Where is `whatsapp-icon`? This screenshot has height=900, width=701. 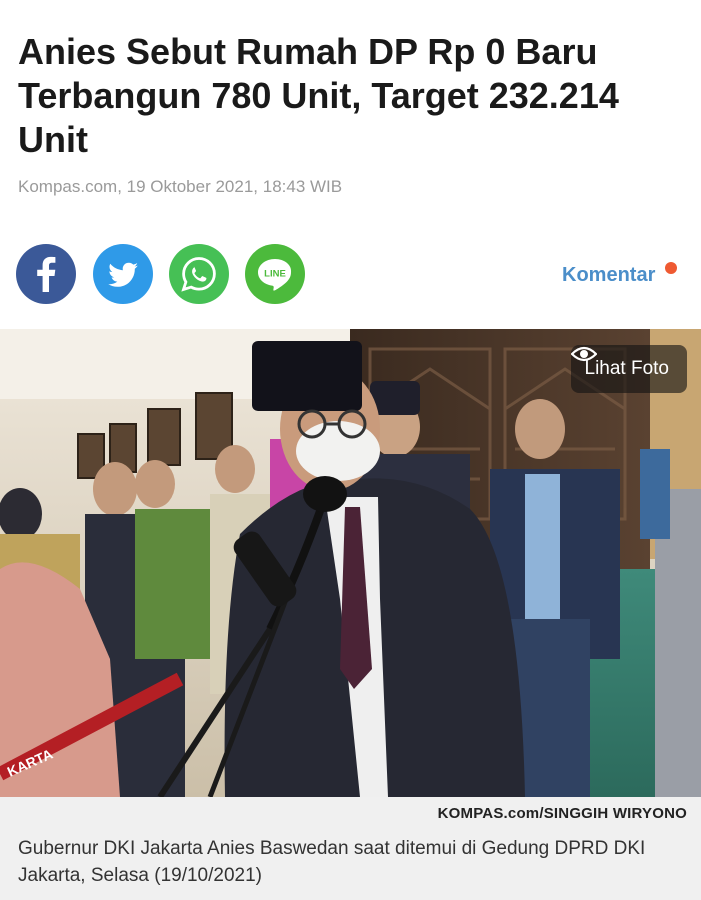
whatsapp-icon is located at coordinates (198, 274).